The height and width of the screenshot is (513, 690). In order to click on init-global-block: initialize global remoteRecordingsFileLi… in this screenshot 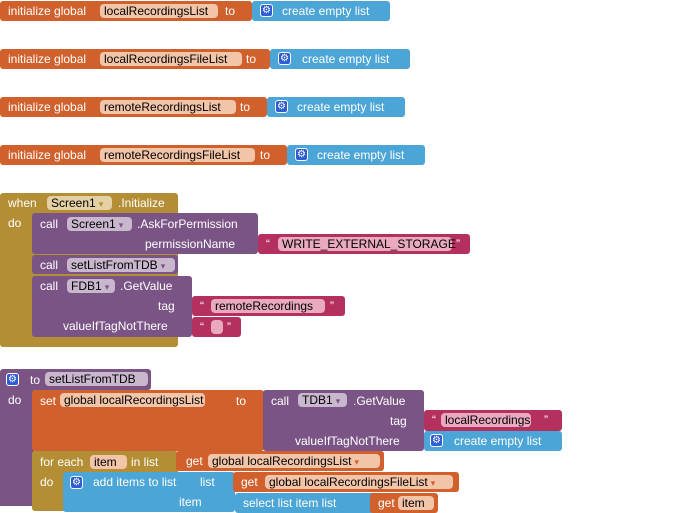, I will do `click(143, 155)`.